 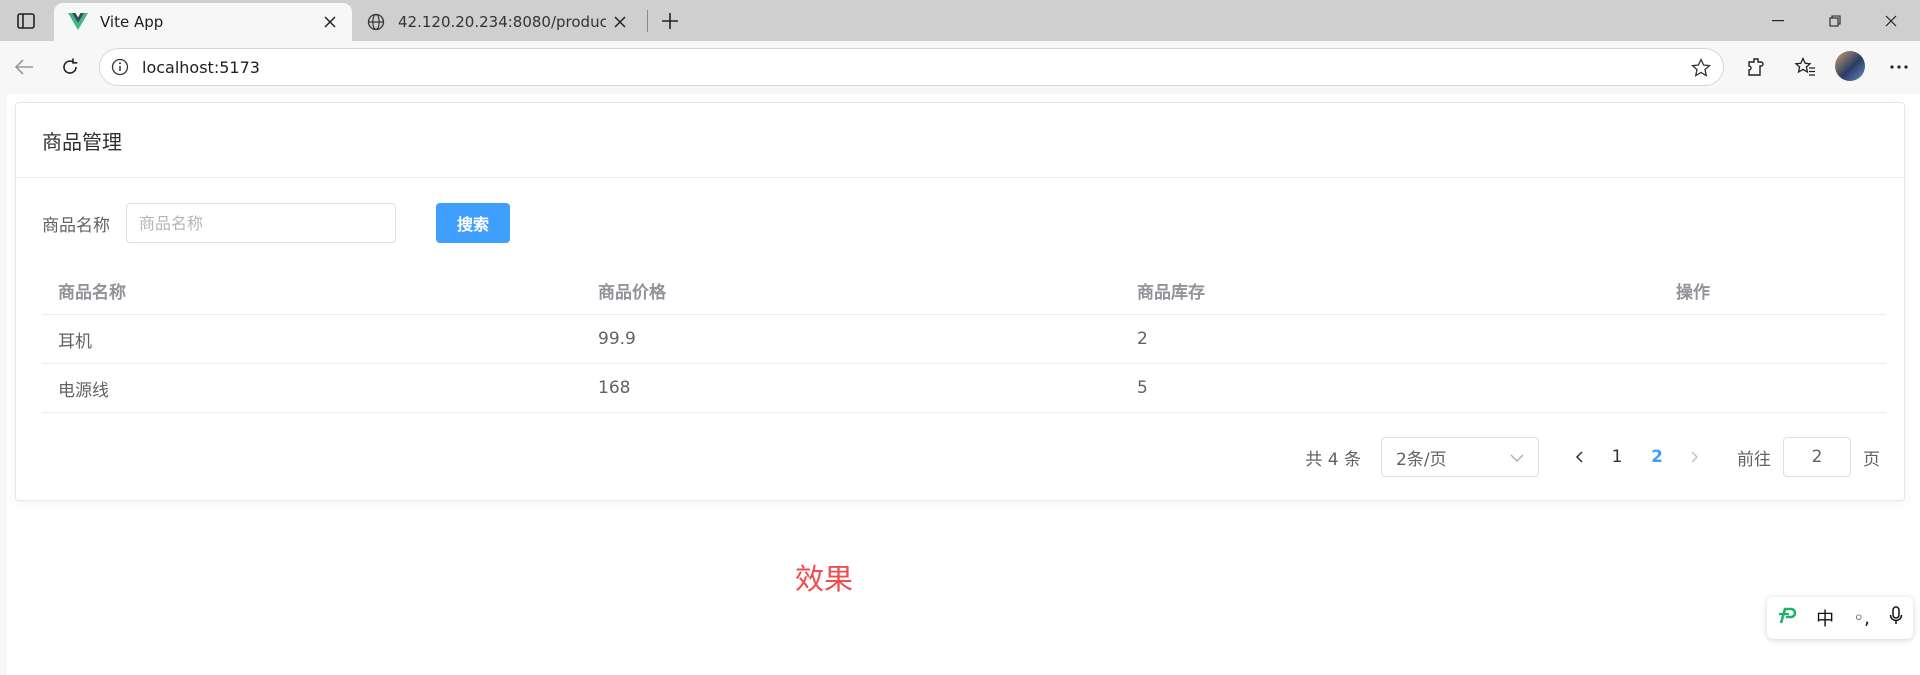 What do you see at coordinates (203, 22) in the screenshot?
I see `tab-vite-app: Vite App` at bounding box center [203, 22].